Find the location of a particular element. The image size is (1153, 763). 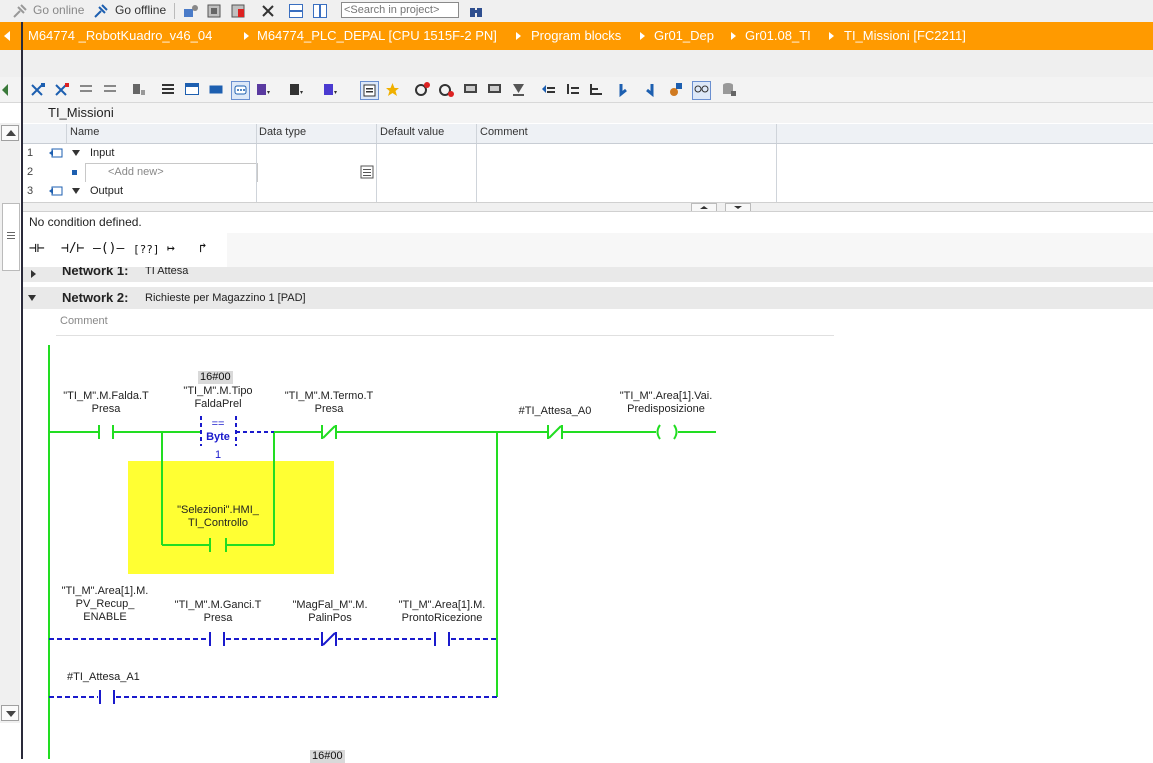

operand-area-vai: "TI_M".Area[1].Vai. Predisposizione is located at coordinates (666, 403).